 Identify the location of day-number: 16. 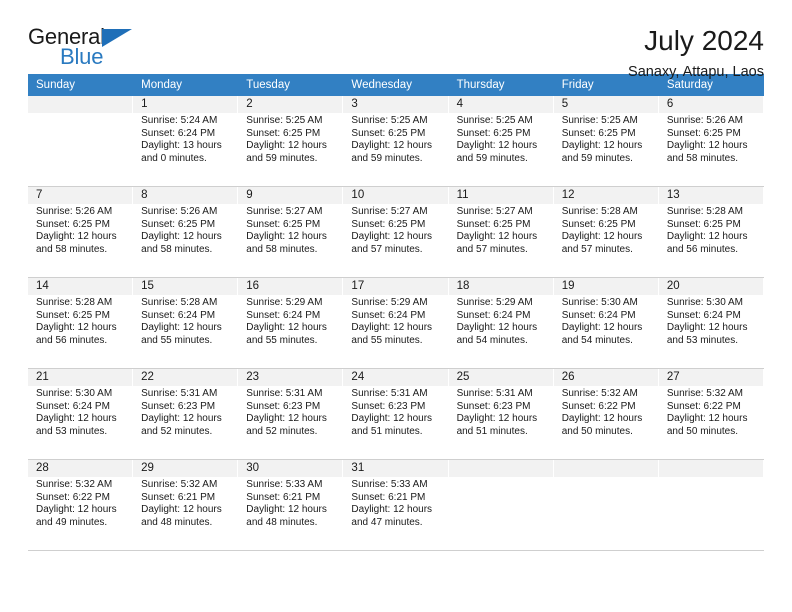
(290, 286).